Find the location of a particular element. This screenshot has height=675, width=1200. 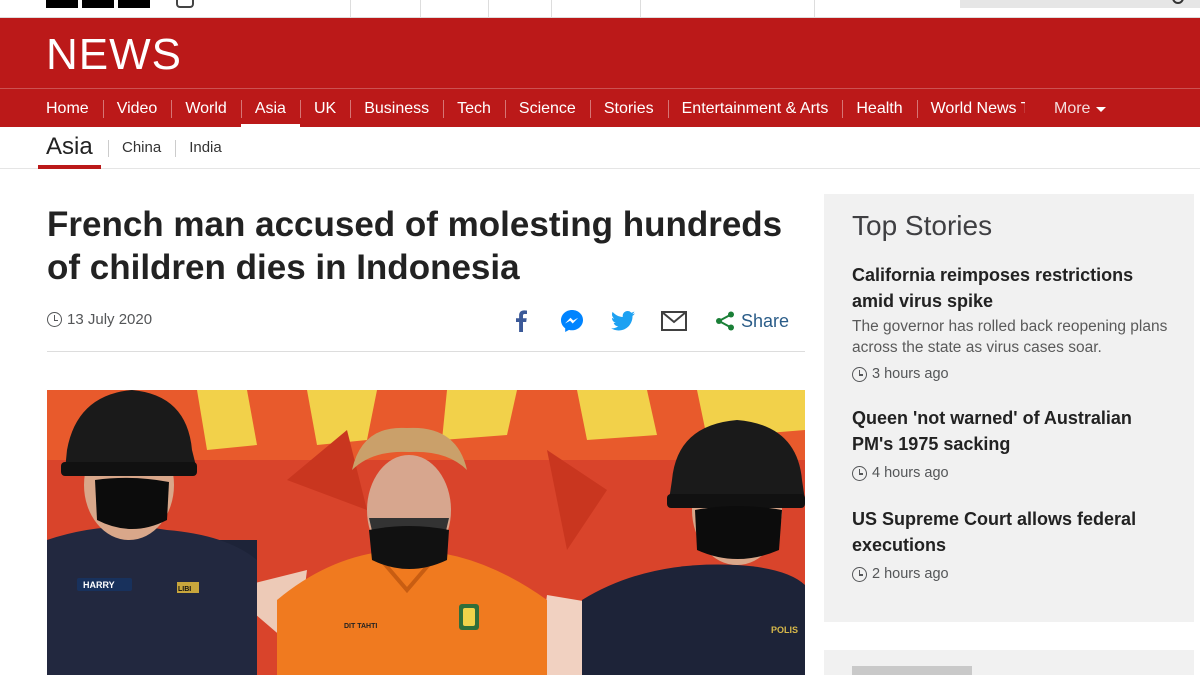

story-timestamp: 2 hours ago is located at coordinates (1012, 574).